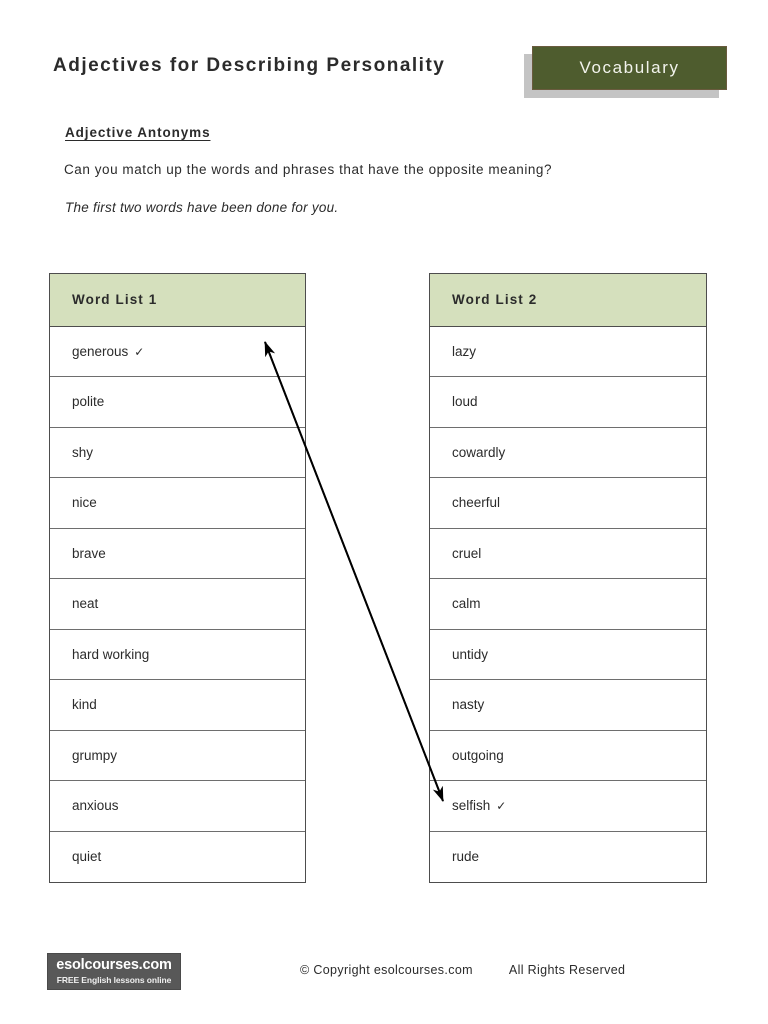  I want to click on word-label: nasty, so click(468, 705).